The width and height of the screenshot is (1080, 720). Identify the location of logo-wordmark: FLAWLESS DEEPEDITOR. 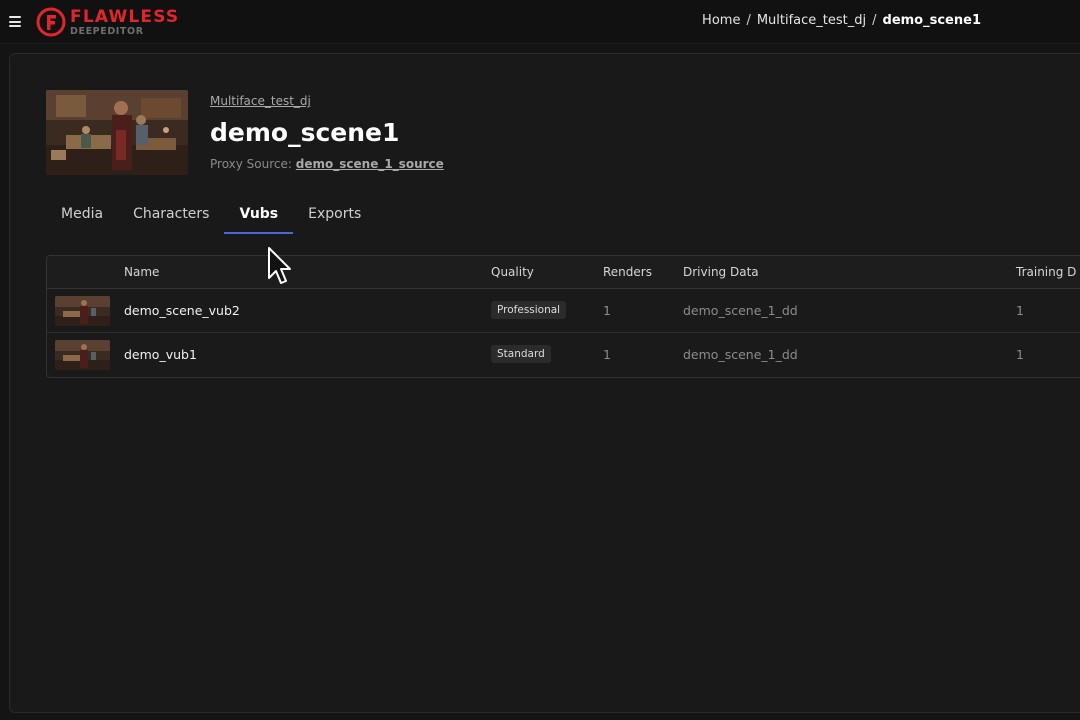
(124, 22).